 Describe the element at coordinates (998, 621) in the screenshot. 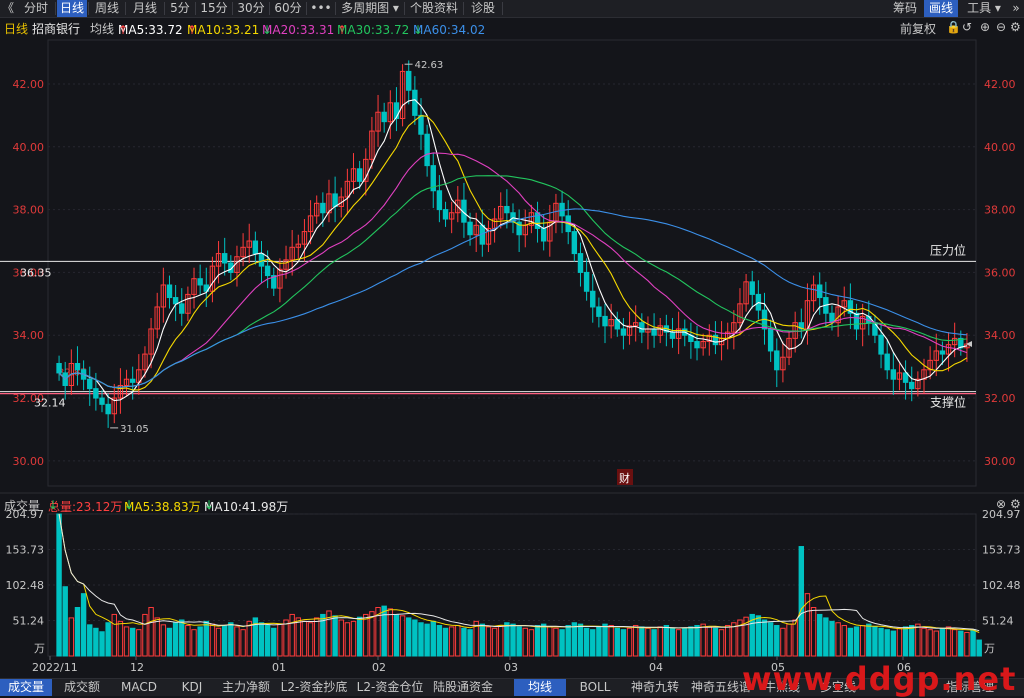

I see `volume-tick-label-right: 51.24` at that location.